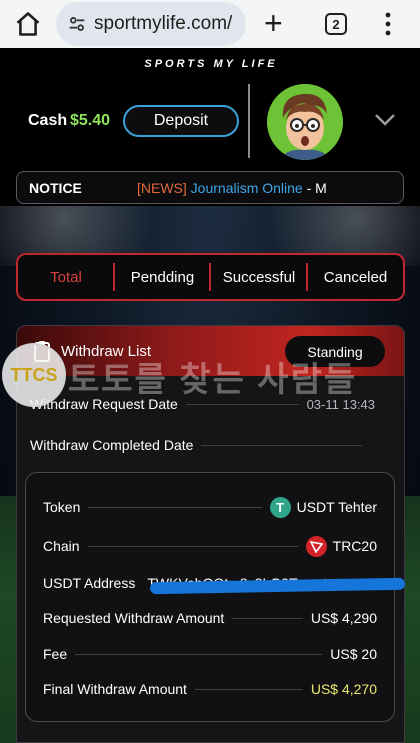 The image size is (420, 743). I want to click on avatar, so click(305, 122).